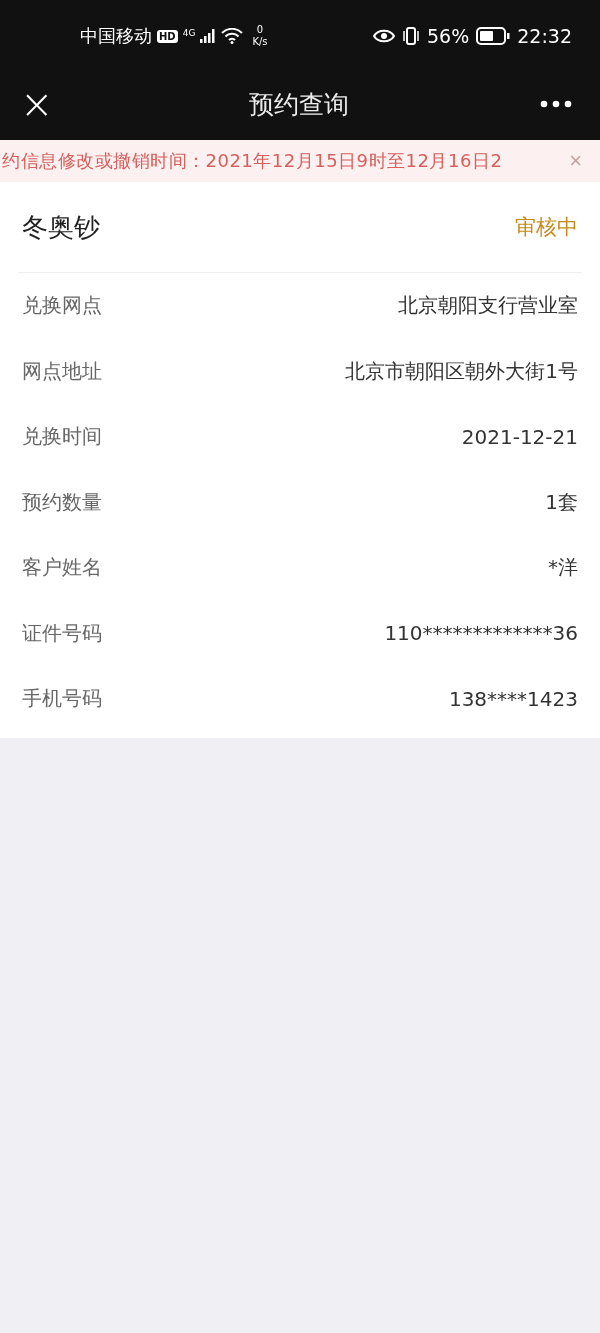  I want to click on signal-icon, so click(208, 36).